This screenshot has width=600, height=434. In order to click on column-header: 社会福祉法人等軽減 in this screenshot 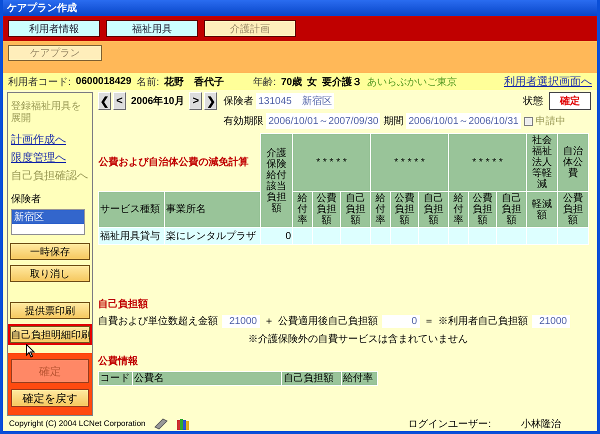, I will do `click(542, 163)`.